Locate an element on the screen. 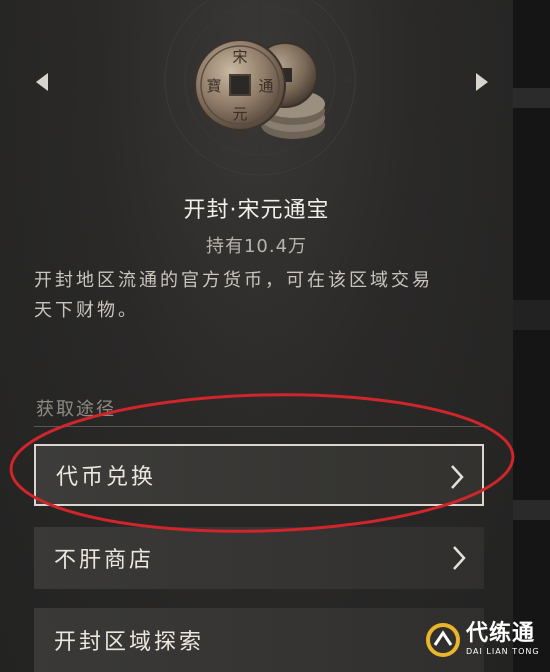 The image size is (550, 672). previous-item-button is located at coordinates (42, 82).